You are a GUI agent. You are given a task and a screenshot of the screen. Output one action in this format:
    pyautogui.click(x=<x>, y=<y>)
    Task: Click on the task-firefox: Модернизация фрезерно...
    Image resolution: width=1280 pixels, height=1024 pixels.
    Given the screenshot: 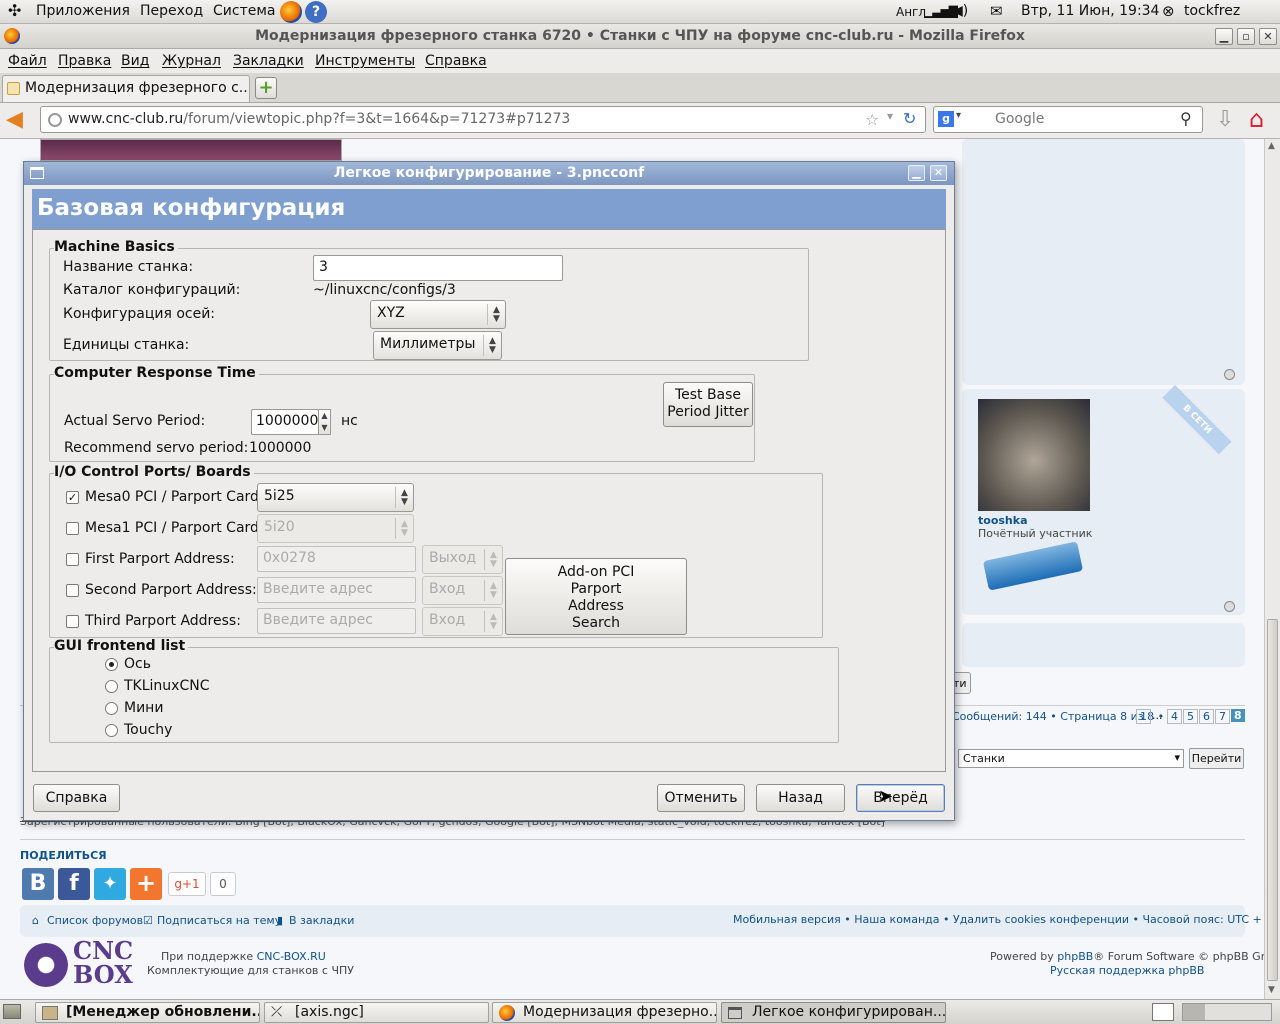 What is the action you would take?
    pyautogui.click(x=604, y=1012)
    